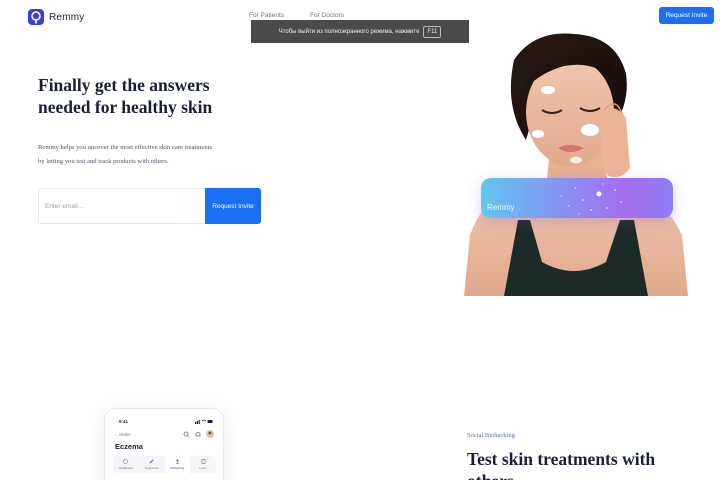 This screenshot has height=480, width=720. What do you see at coordinates (186, 434) in the screenshot?
I see `search-icon` at bounding box center [186, 434].